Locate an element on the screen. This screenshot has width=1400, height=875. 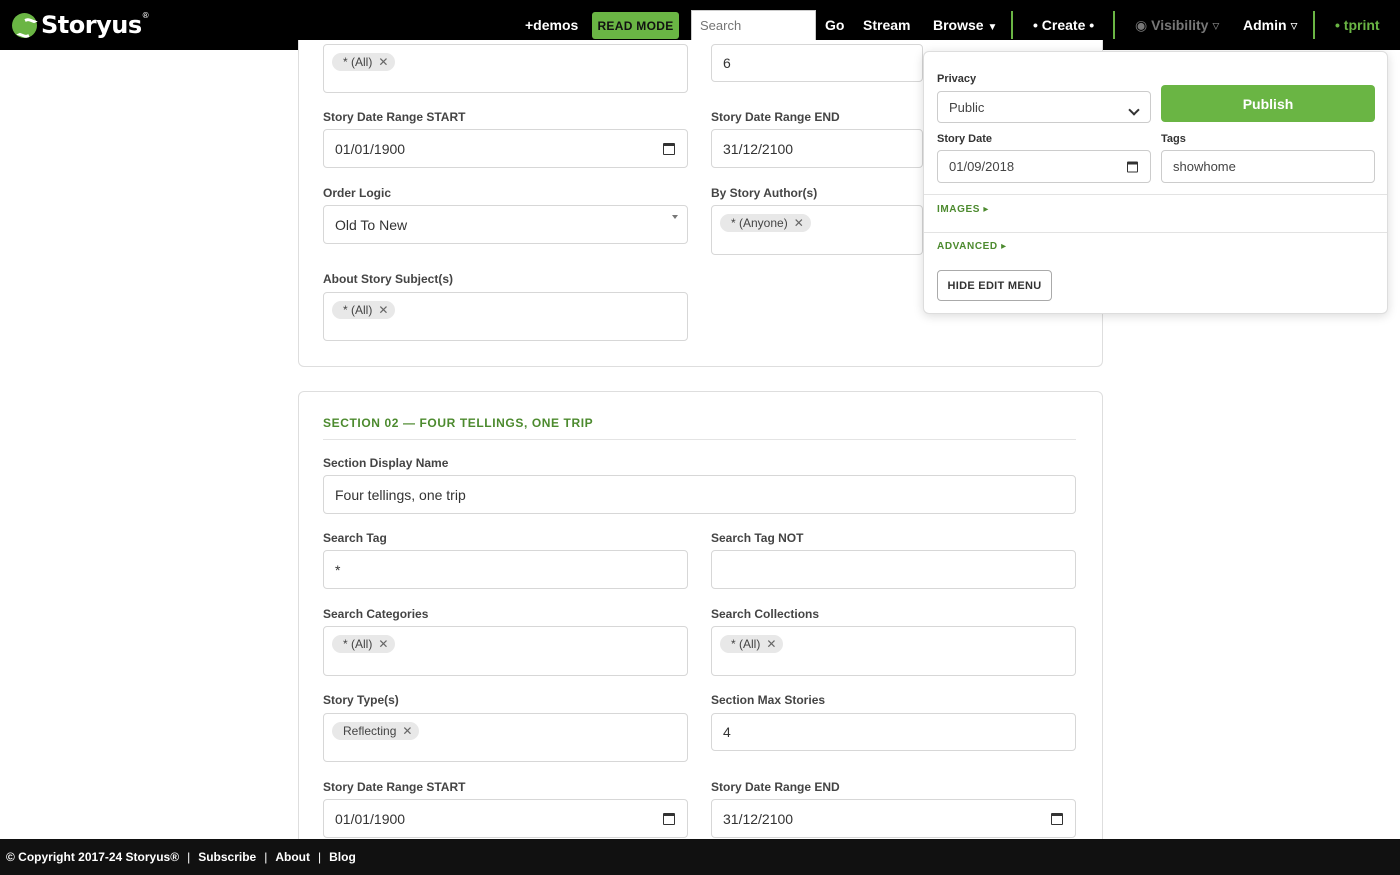
search-tag-not-input is located at coordinates (893, 569).